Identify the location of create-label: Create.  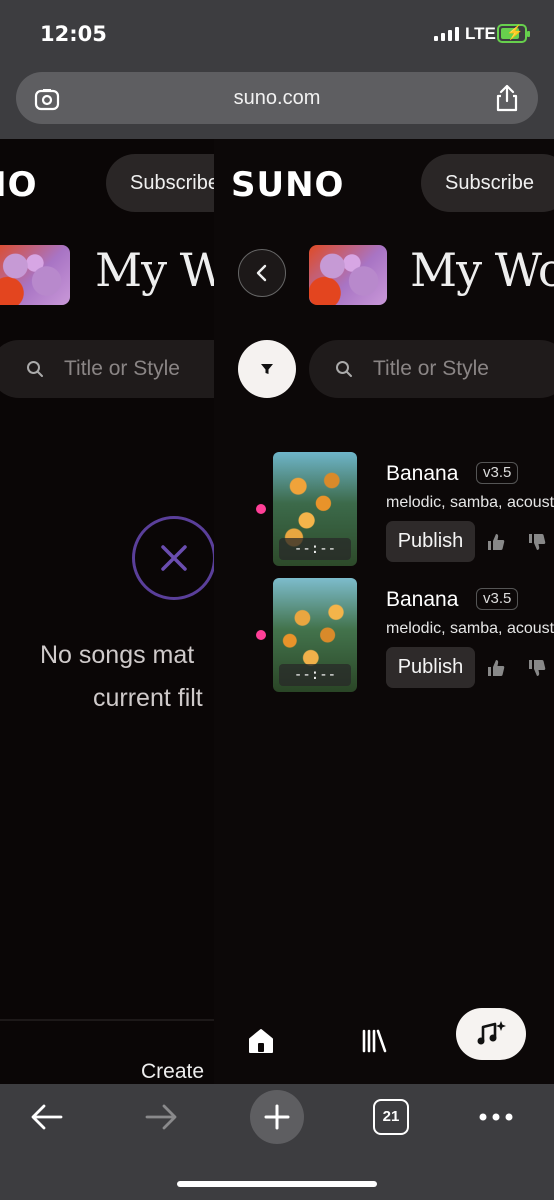
(172, 1072).